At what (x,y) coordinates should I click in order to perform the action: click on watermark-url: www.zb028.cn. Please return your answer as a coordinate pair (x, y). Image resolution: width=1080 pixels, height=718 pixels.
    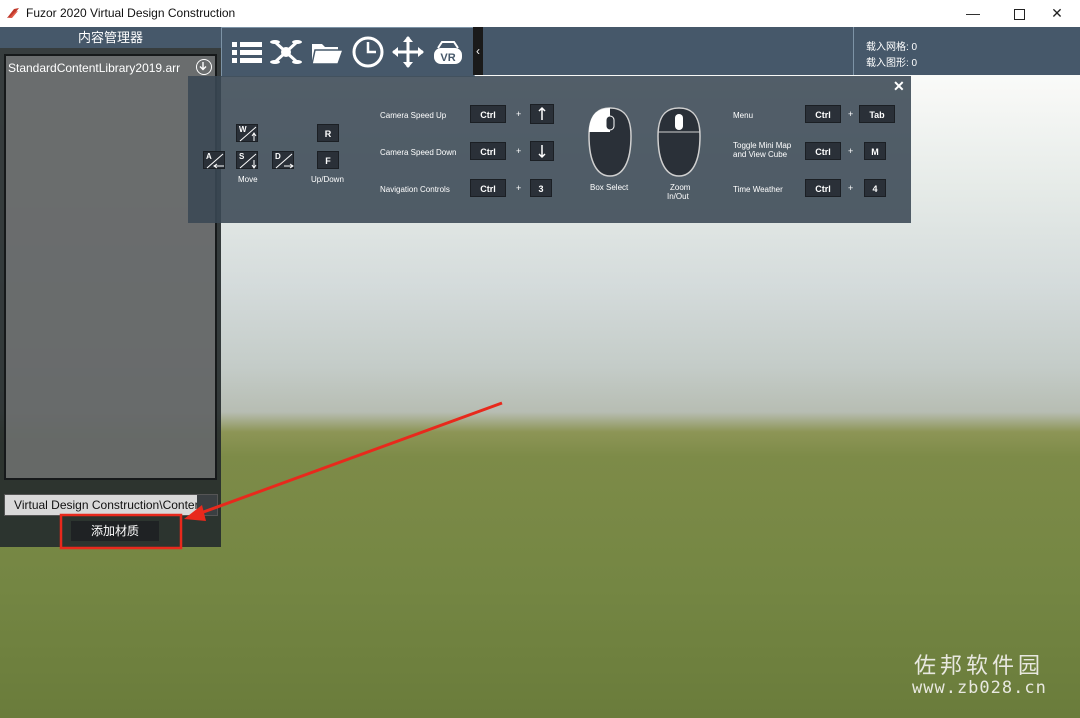
    Looking at the image, I should click on (979, 688).